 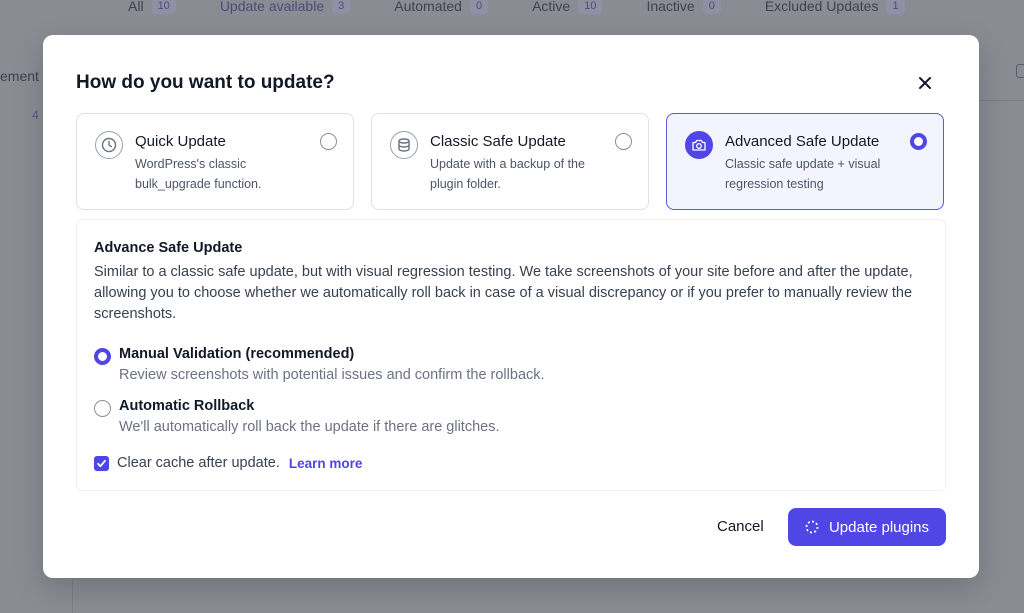 I want to click on tab-automated: Automated 0, so click(x=441, y=7).